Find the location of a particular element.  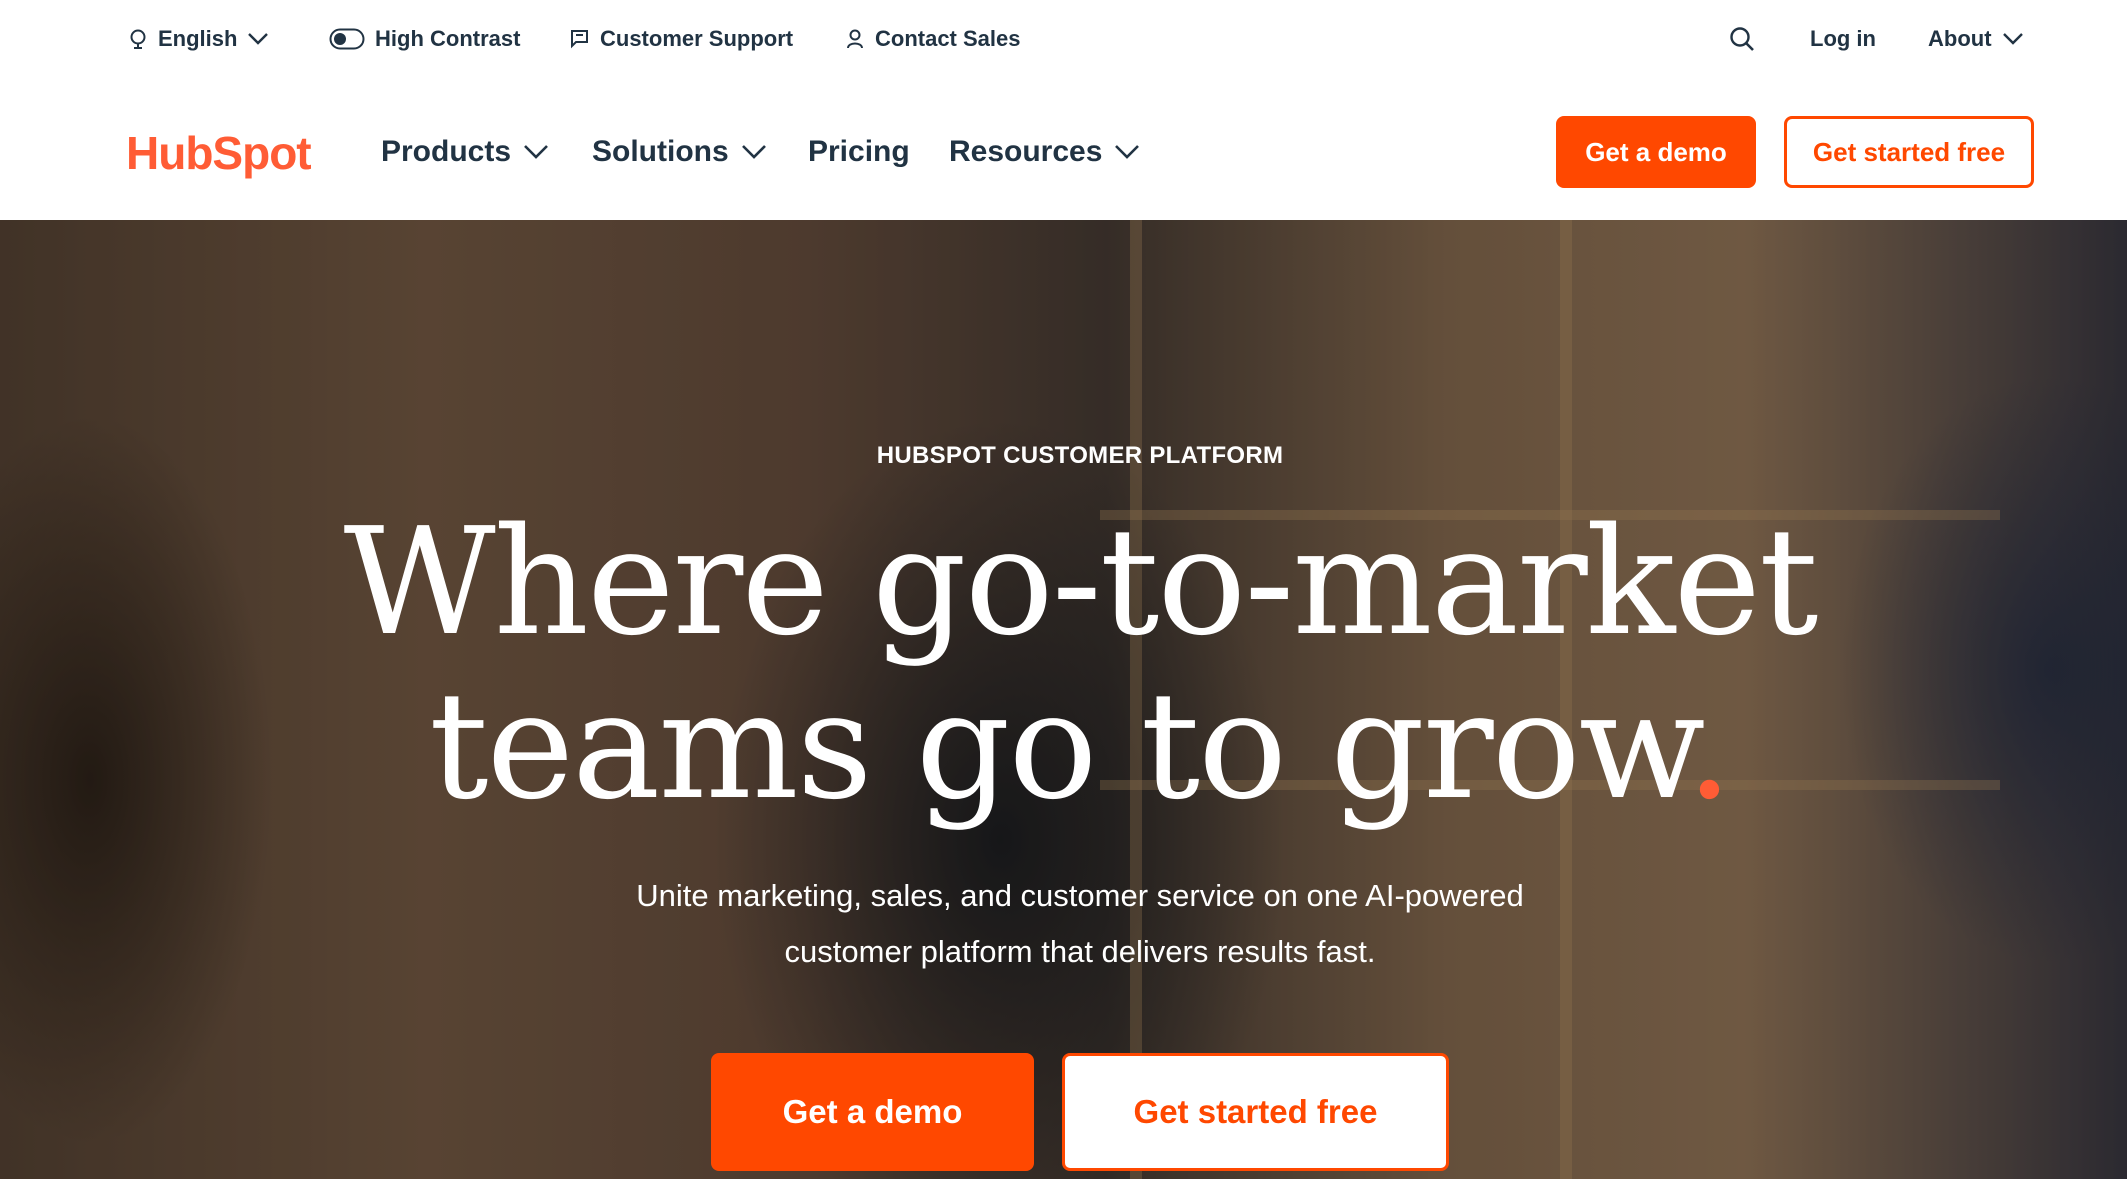

nav-solutions: Solutions is located at coordinates (679, 152).